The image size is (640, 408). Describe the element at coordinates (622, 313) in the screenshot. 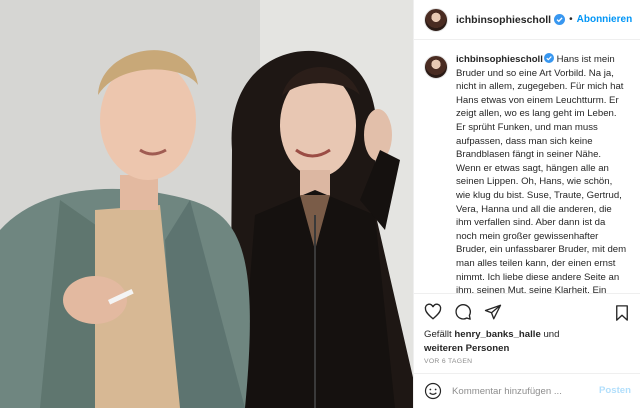

I see `bookmark-icon` at that location.